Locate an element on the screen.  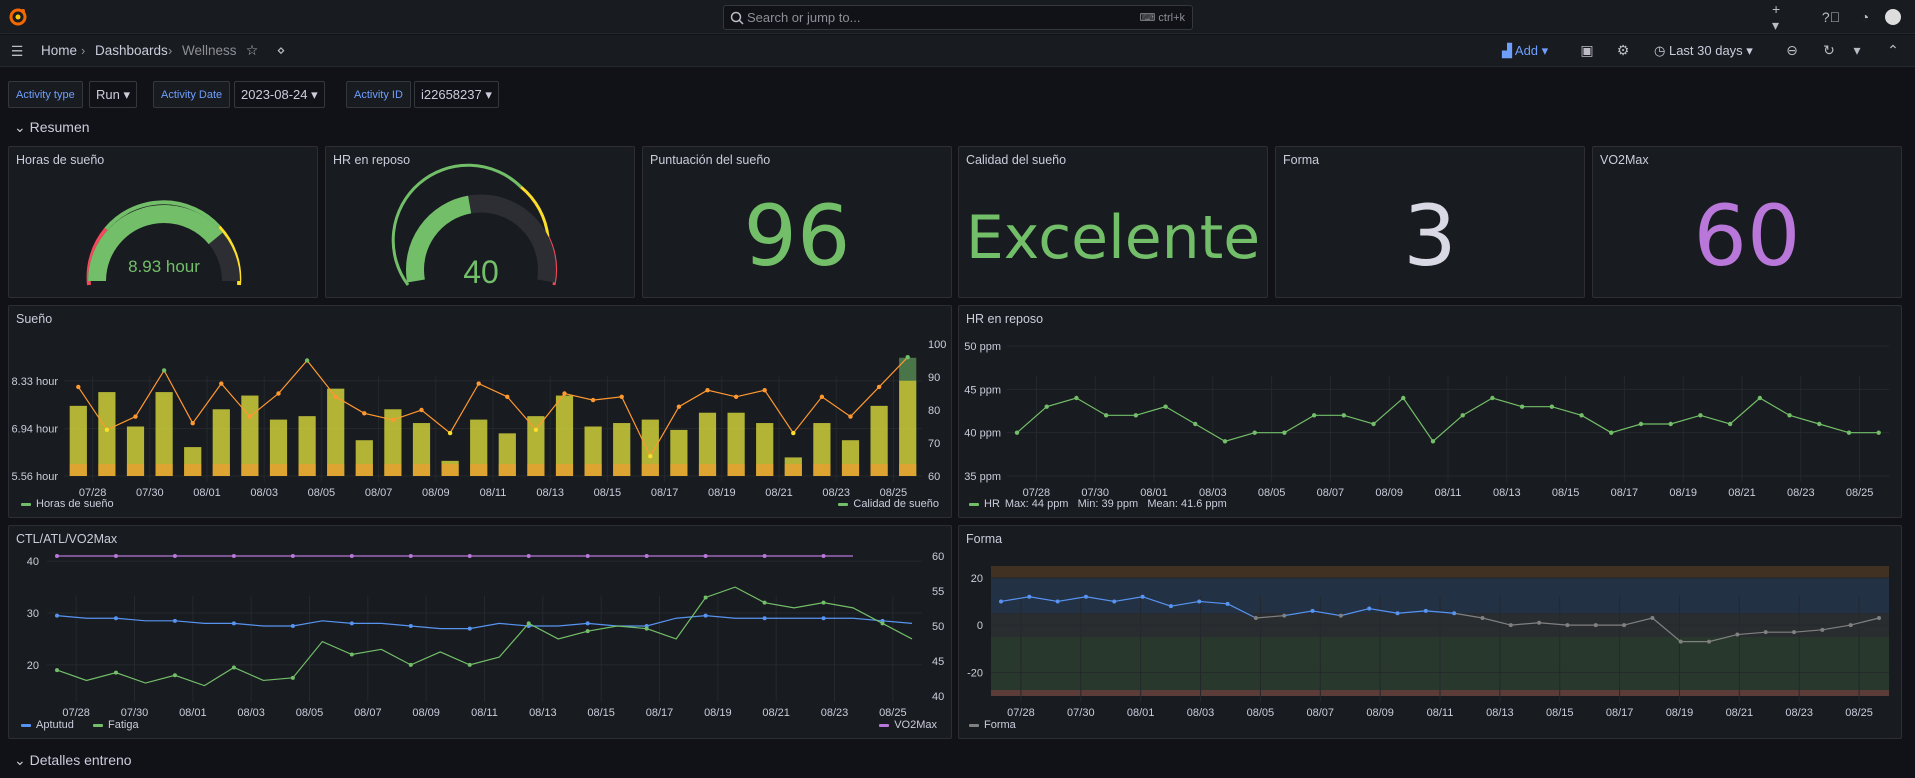
zoom-out-icon: ⊖ is located at coordinates (1792, 50).